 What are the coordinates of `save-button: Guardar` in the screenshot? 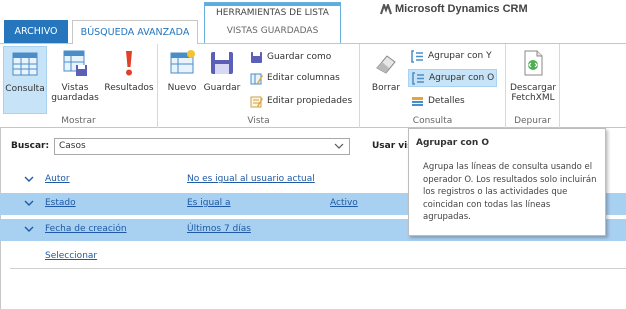 It's located at (222, 80).